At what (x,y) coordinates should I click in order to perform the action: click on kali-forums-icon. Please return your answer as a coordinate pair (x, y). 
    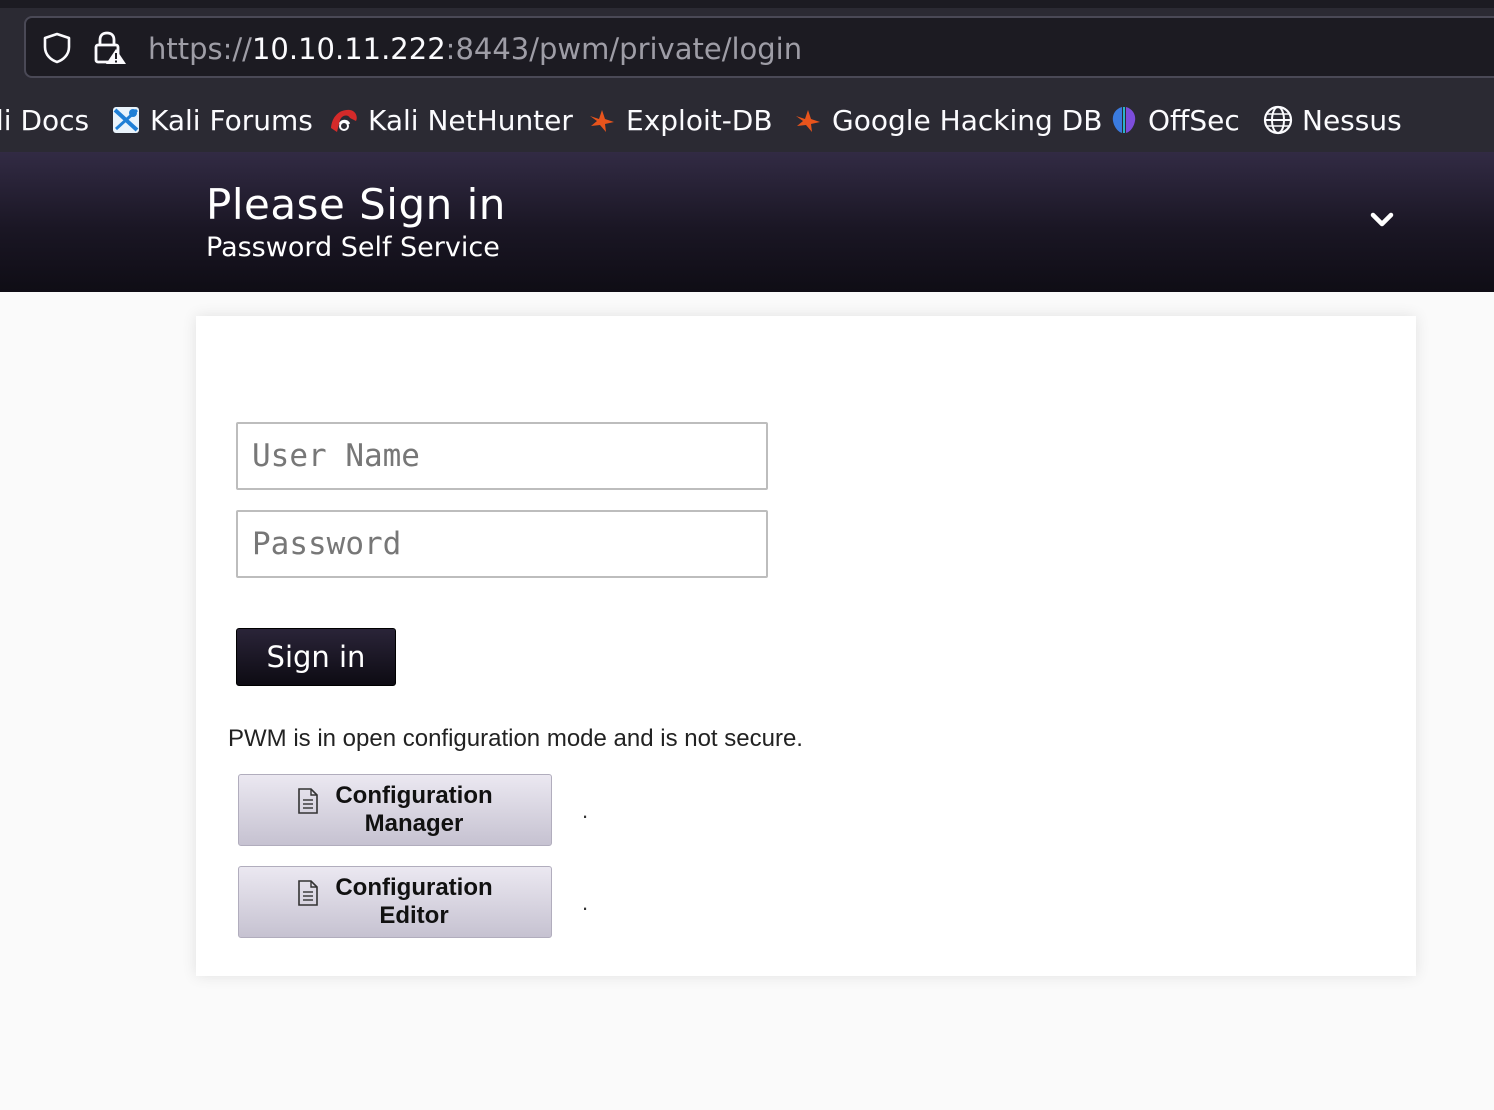
    Looking at the image, I should click on (126, 120).